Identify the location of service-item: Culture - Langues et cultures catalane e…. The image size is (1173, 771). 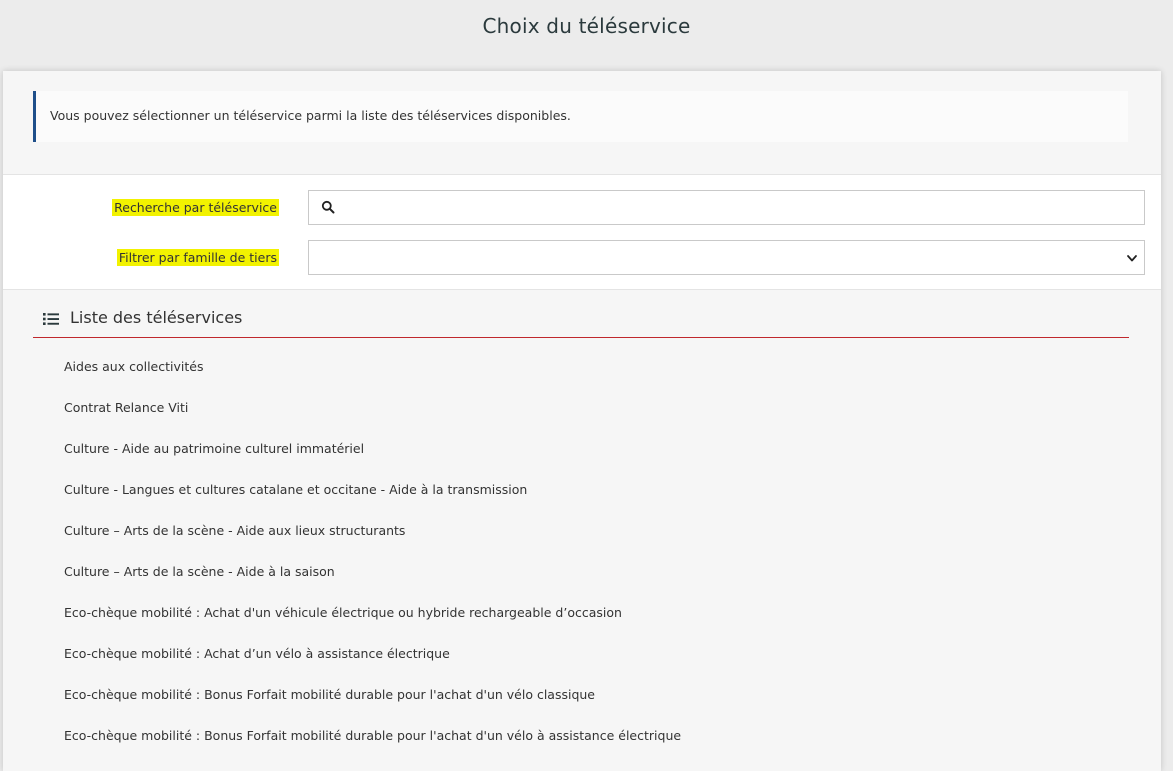
(372, 500).